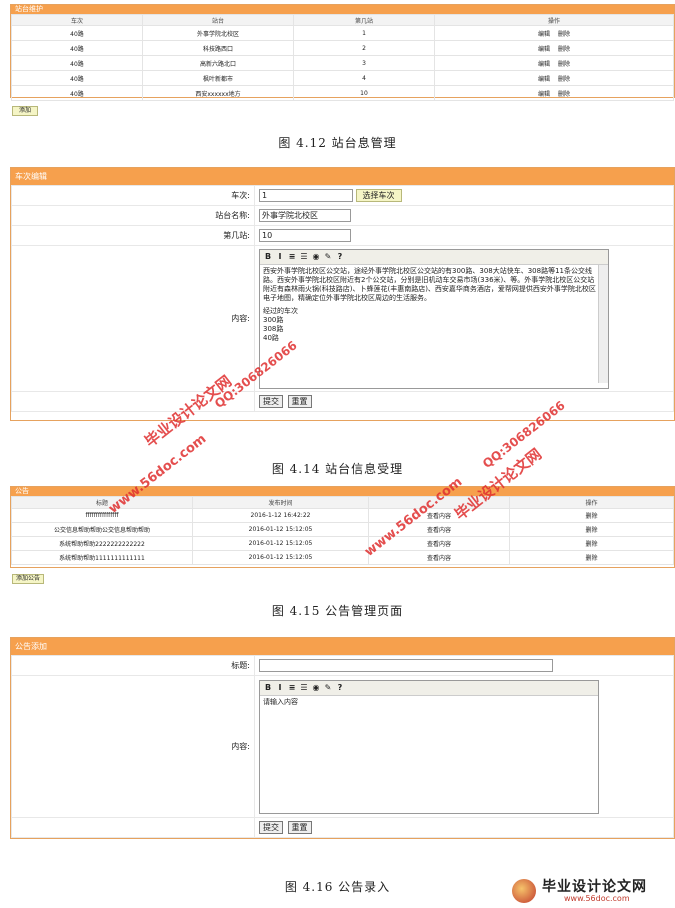 The width and height of the screenshot is (675, 908). Describe the element at coordinates (280, 310) in the screenshot. I see `editor-line: 经过的车次` at that location.